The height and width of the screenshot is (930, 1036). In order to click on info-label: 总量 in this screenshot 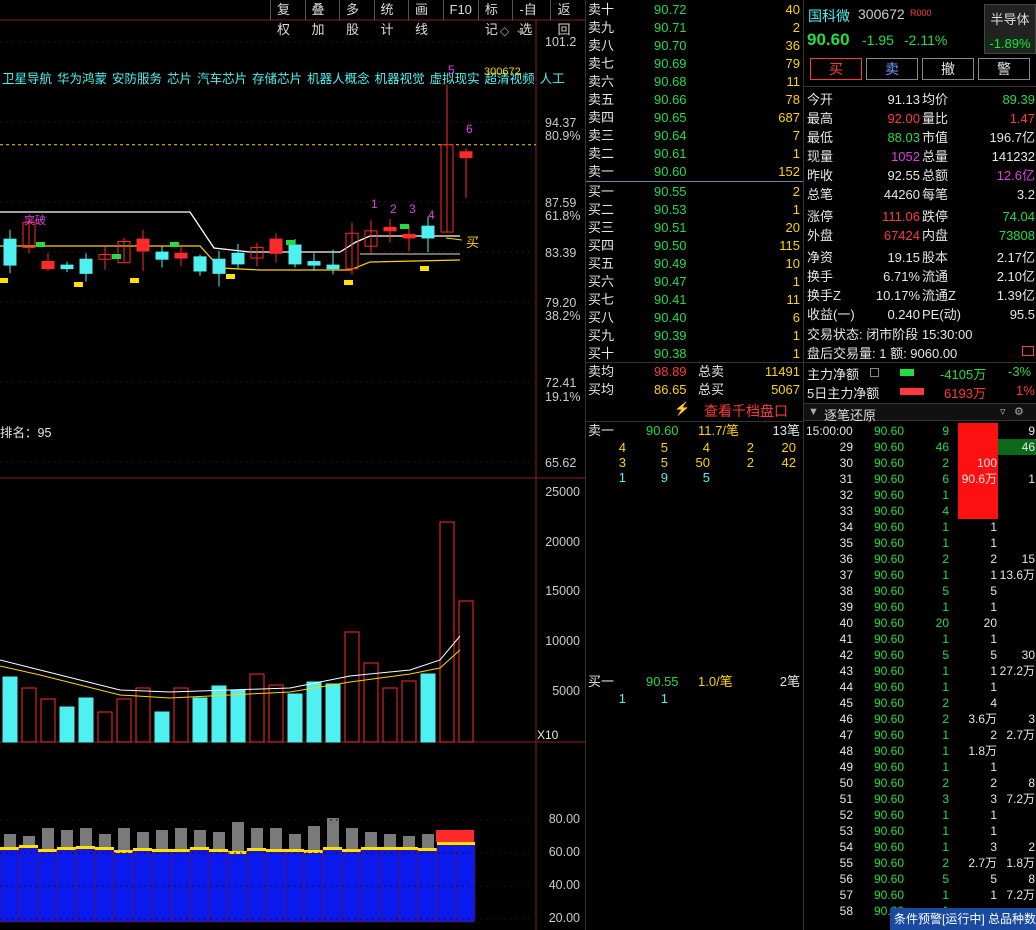, I will do `click(935, 156)`.